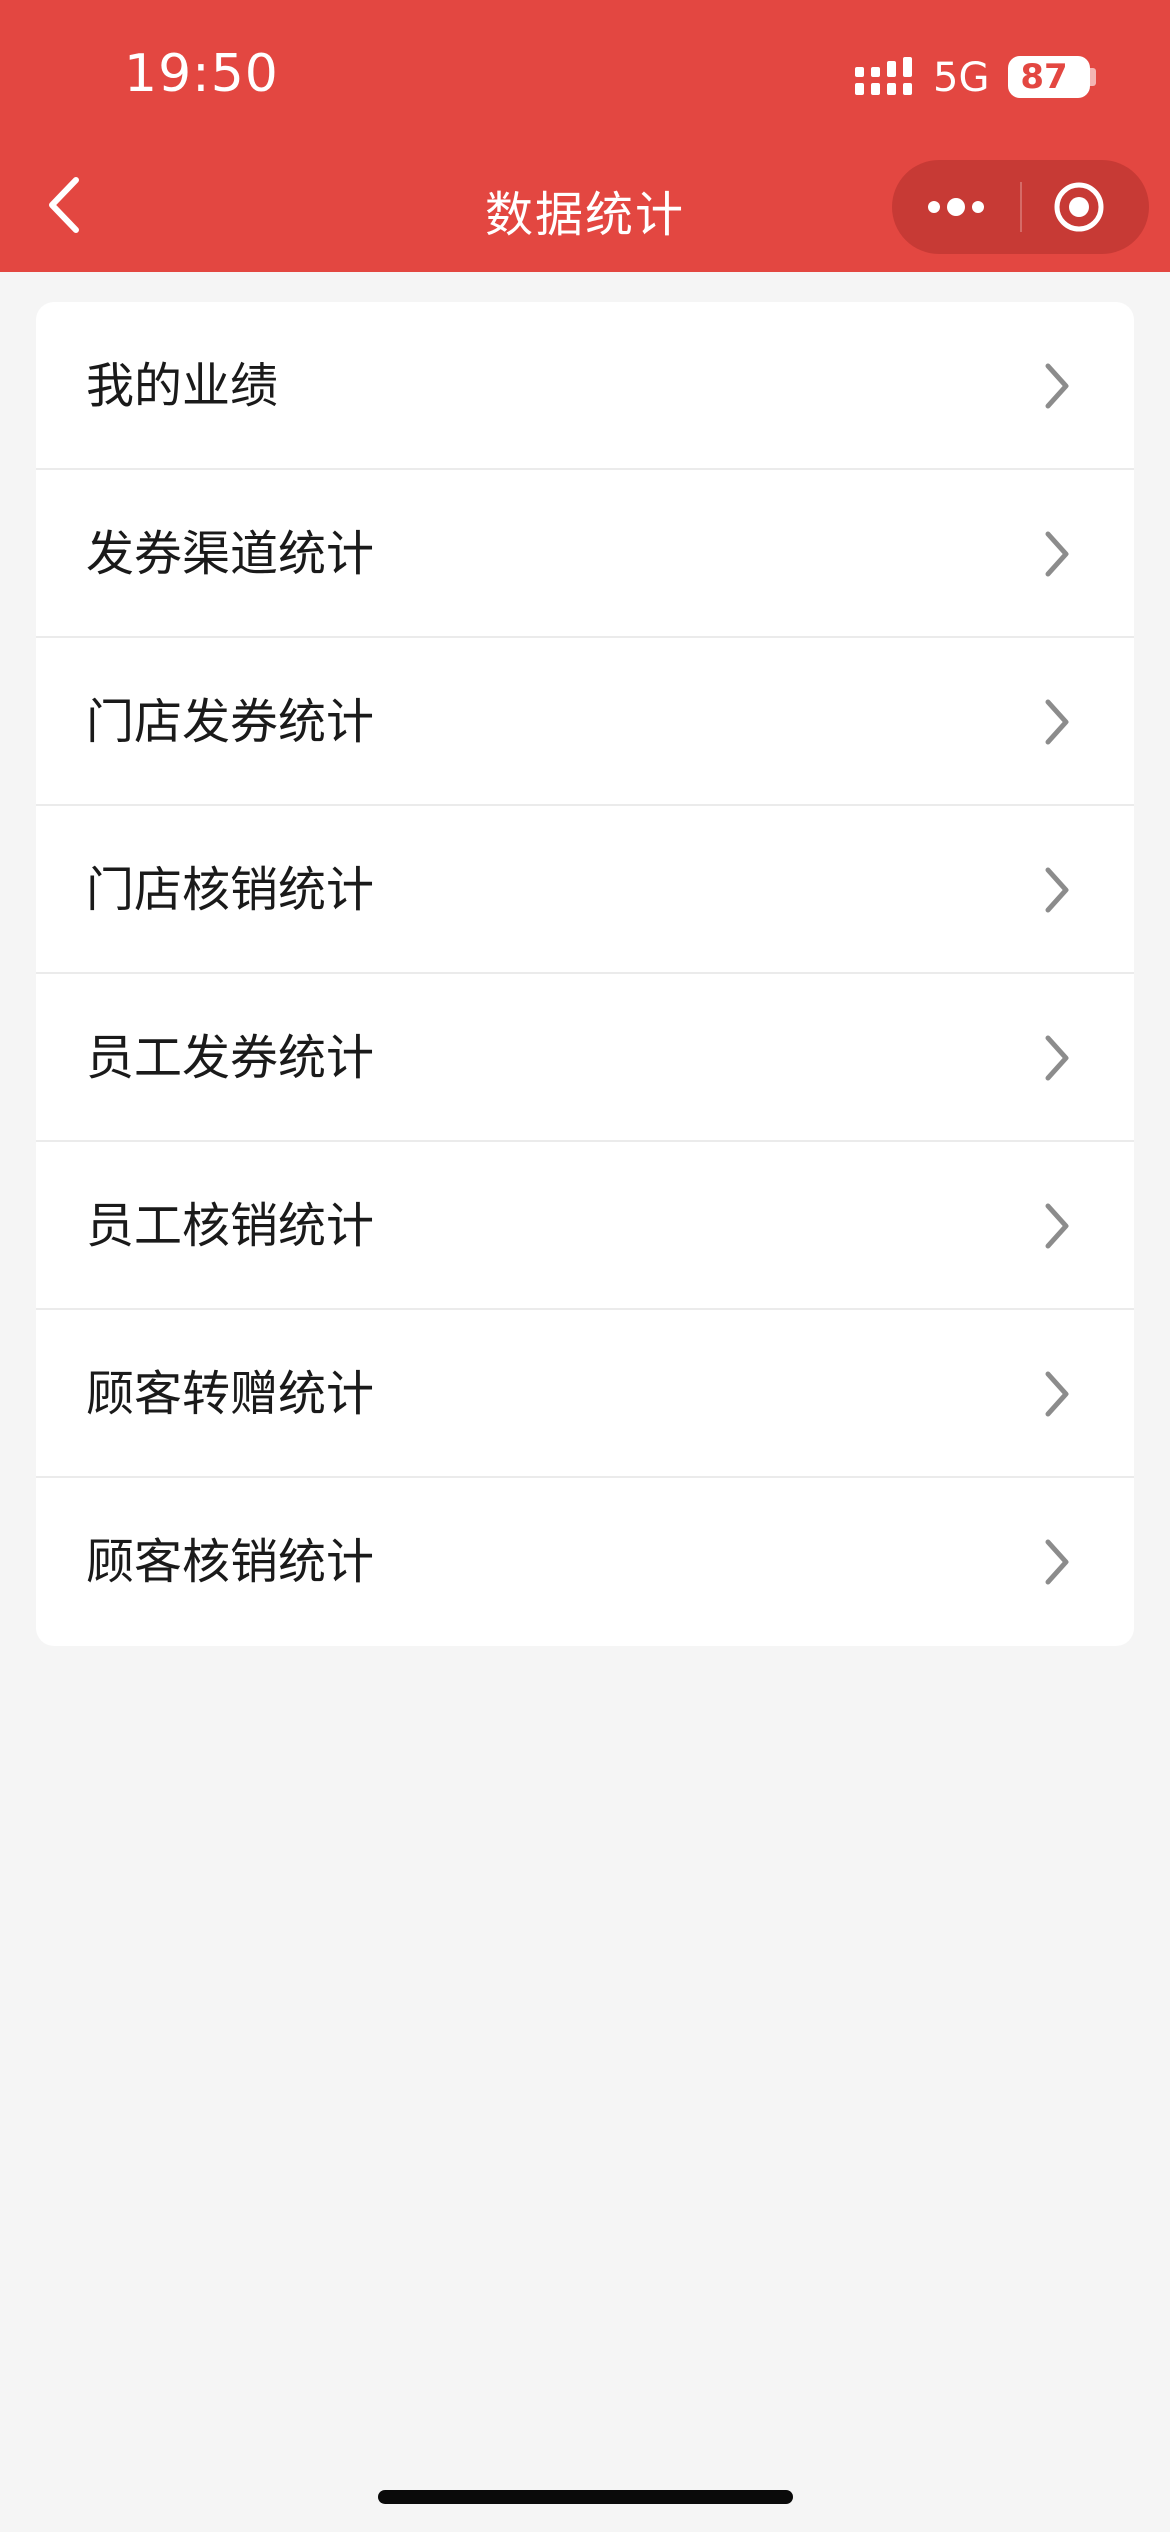 This screenshot has height=2532, width=1170. Describe the element at coordinates (1044, 77) in the screenshot. I see `battery-level: 87` at that location.